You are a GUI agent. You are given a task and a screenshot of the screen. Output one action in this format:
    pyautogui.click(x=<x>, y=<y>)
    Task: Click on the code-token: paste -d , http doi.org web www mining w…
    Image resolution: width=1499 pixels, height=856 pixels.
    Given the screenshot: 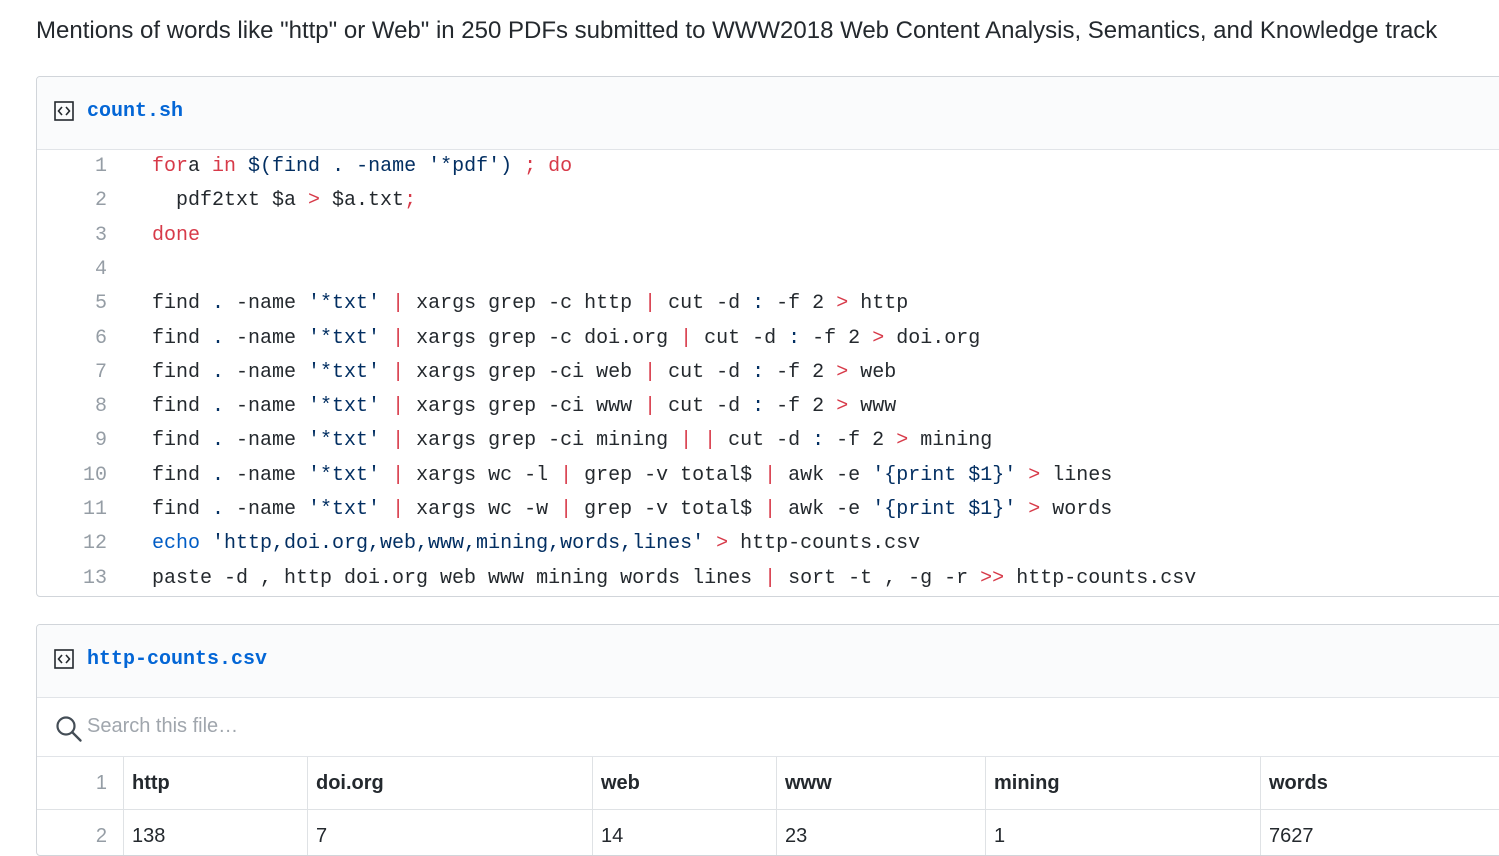 What is the action you would take?
    pyautogui.click(x=458, y=578)
    